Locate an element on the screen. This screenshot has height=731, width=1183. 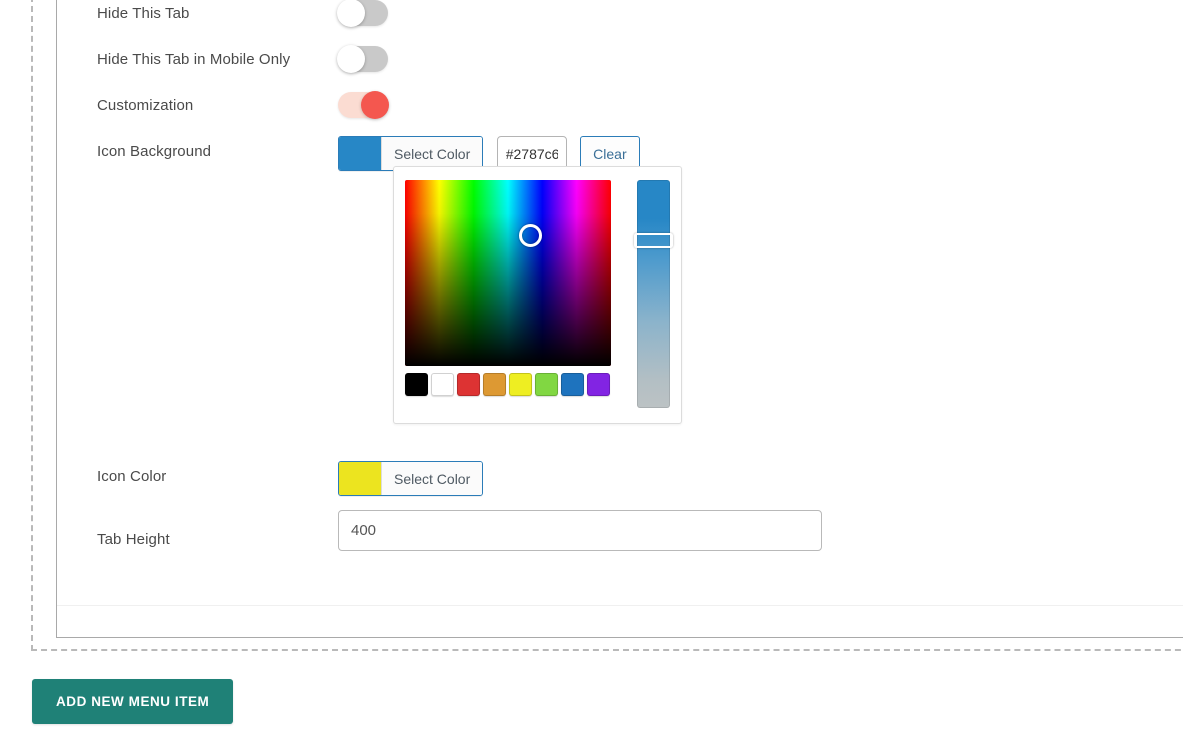
add-new-menu-item-button: Add New Menu Item is located at coordinates (133, 701).